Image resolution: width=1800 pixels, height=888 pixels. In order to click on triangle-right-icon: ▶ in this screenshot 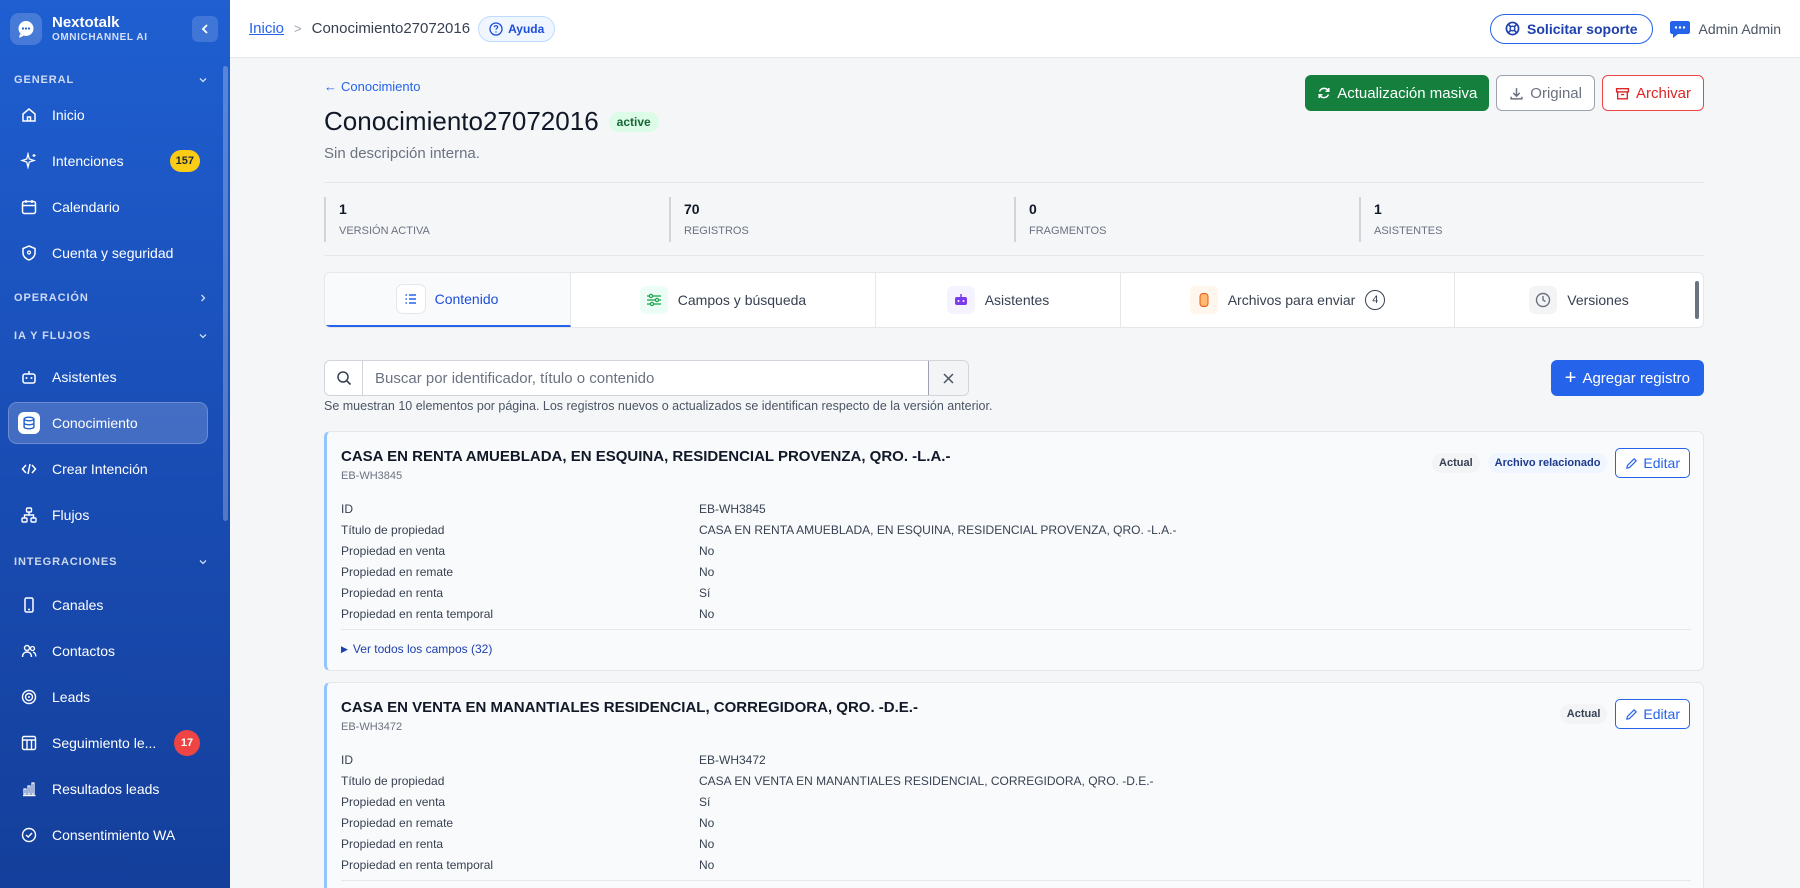, I will do `click(344, 648)`.